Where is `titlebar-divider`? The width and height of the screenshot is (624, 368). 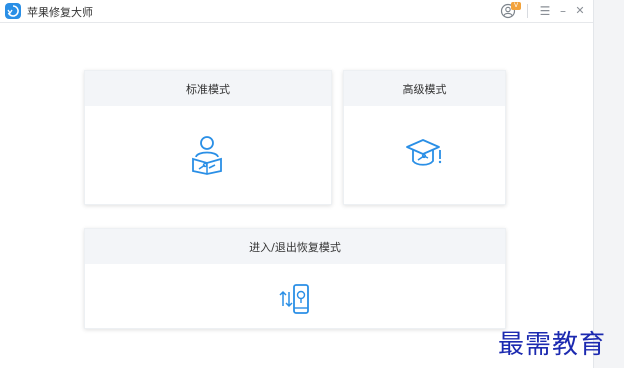 titlebar-divider is located at coordinates (527, 11).